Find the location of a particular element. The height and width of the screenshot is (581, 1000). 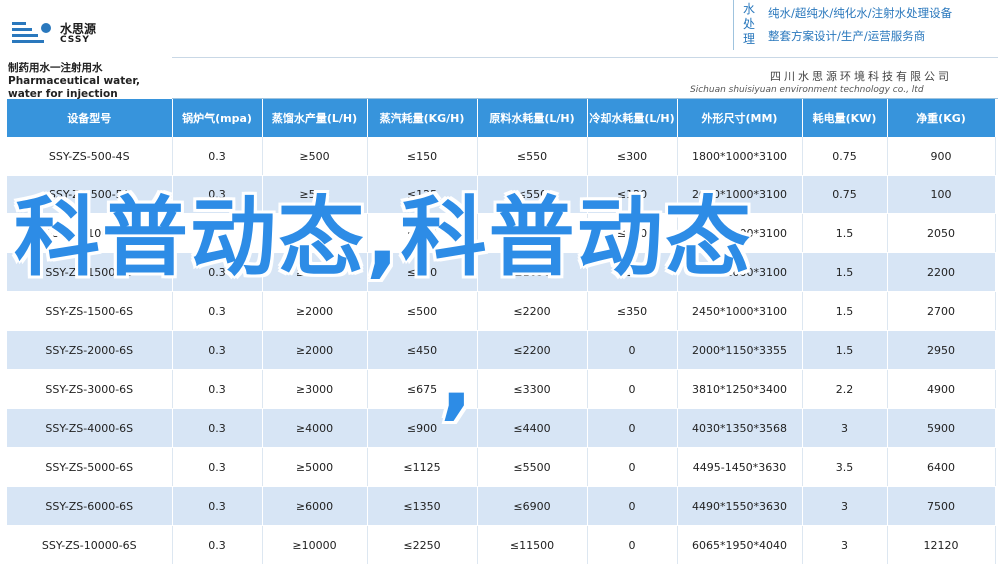

table-cell: ≤1125 is located at coordinates (422, 467).